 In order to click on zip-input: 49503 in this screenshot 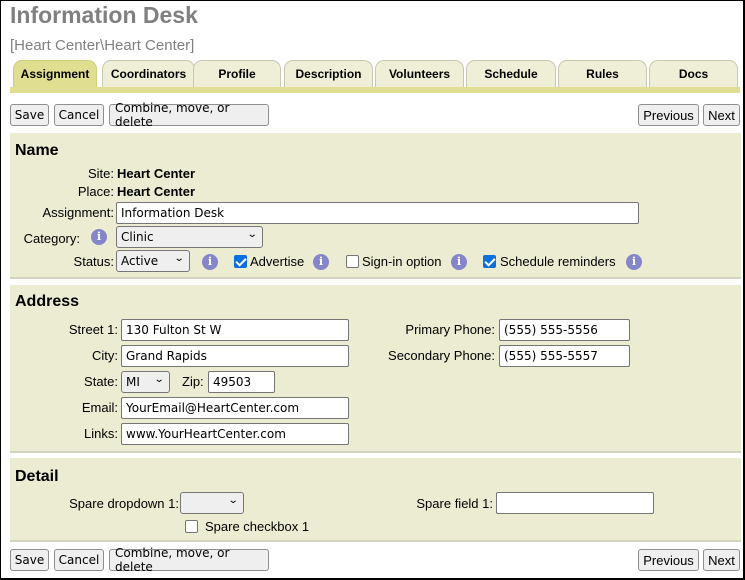, I will do `click(241, 382)`.